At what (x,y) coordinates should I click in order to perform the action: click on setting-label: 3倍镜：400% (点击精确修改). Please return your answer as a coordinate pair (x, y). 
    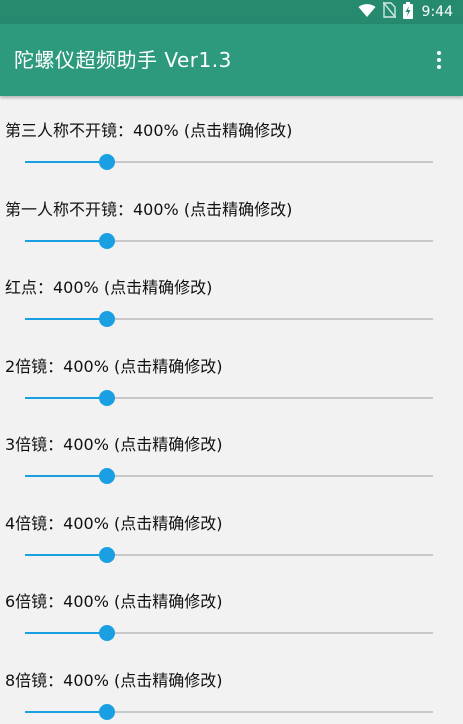
    Looking at the image, I should click on (114, 443).